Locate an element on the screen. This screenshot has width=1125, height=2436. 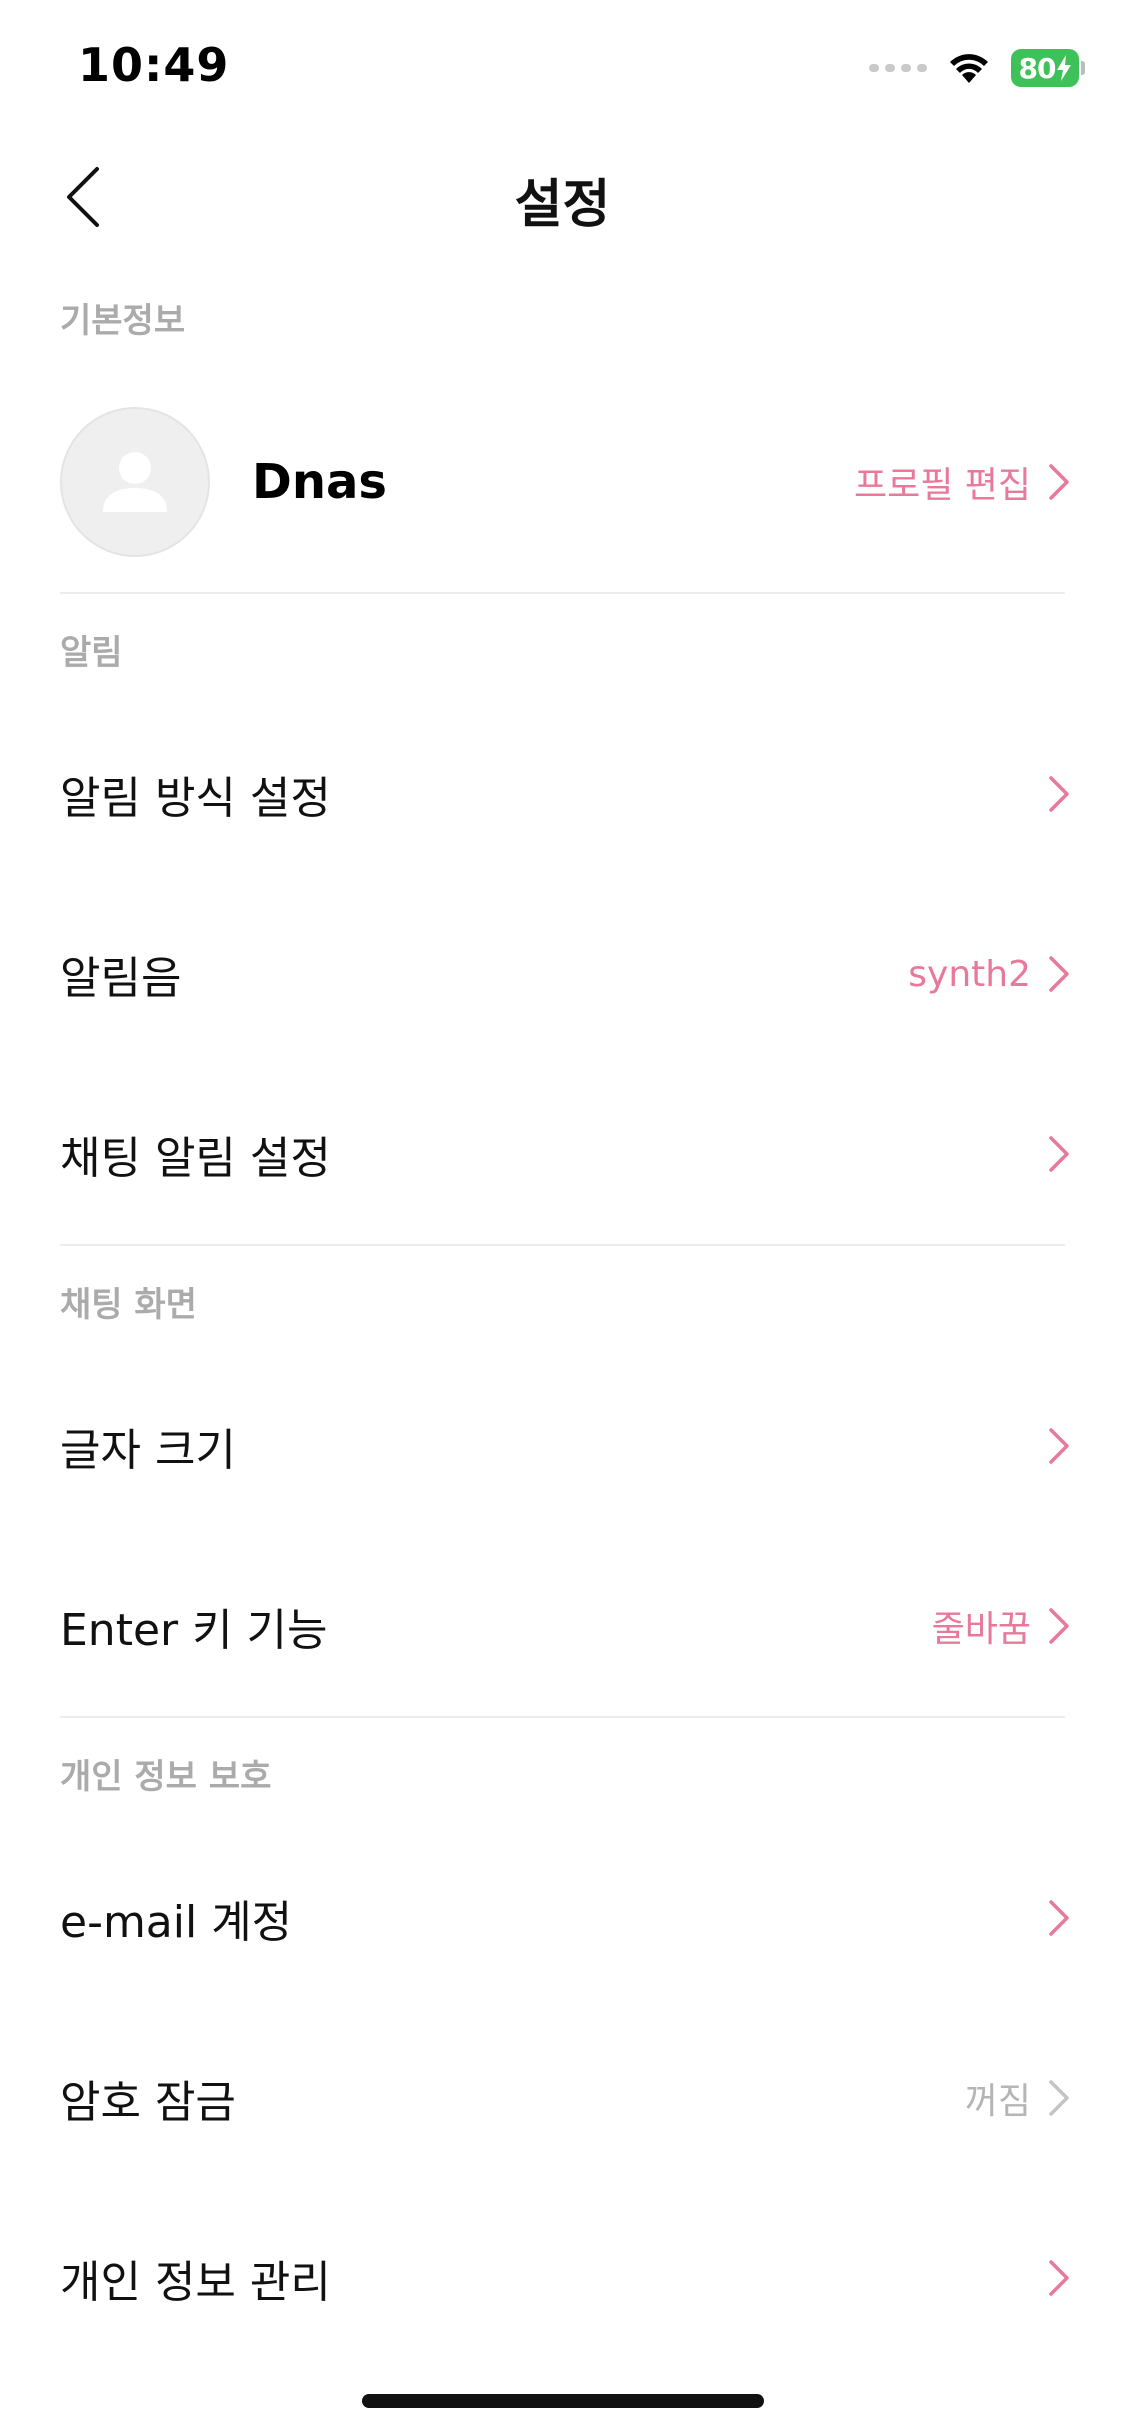
section-header-basic-info: 기본정보 is located at coordinates (123, 320).